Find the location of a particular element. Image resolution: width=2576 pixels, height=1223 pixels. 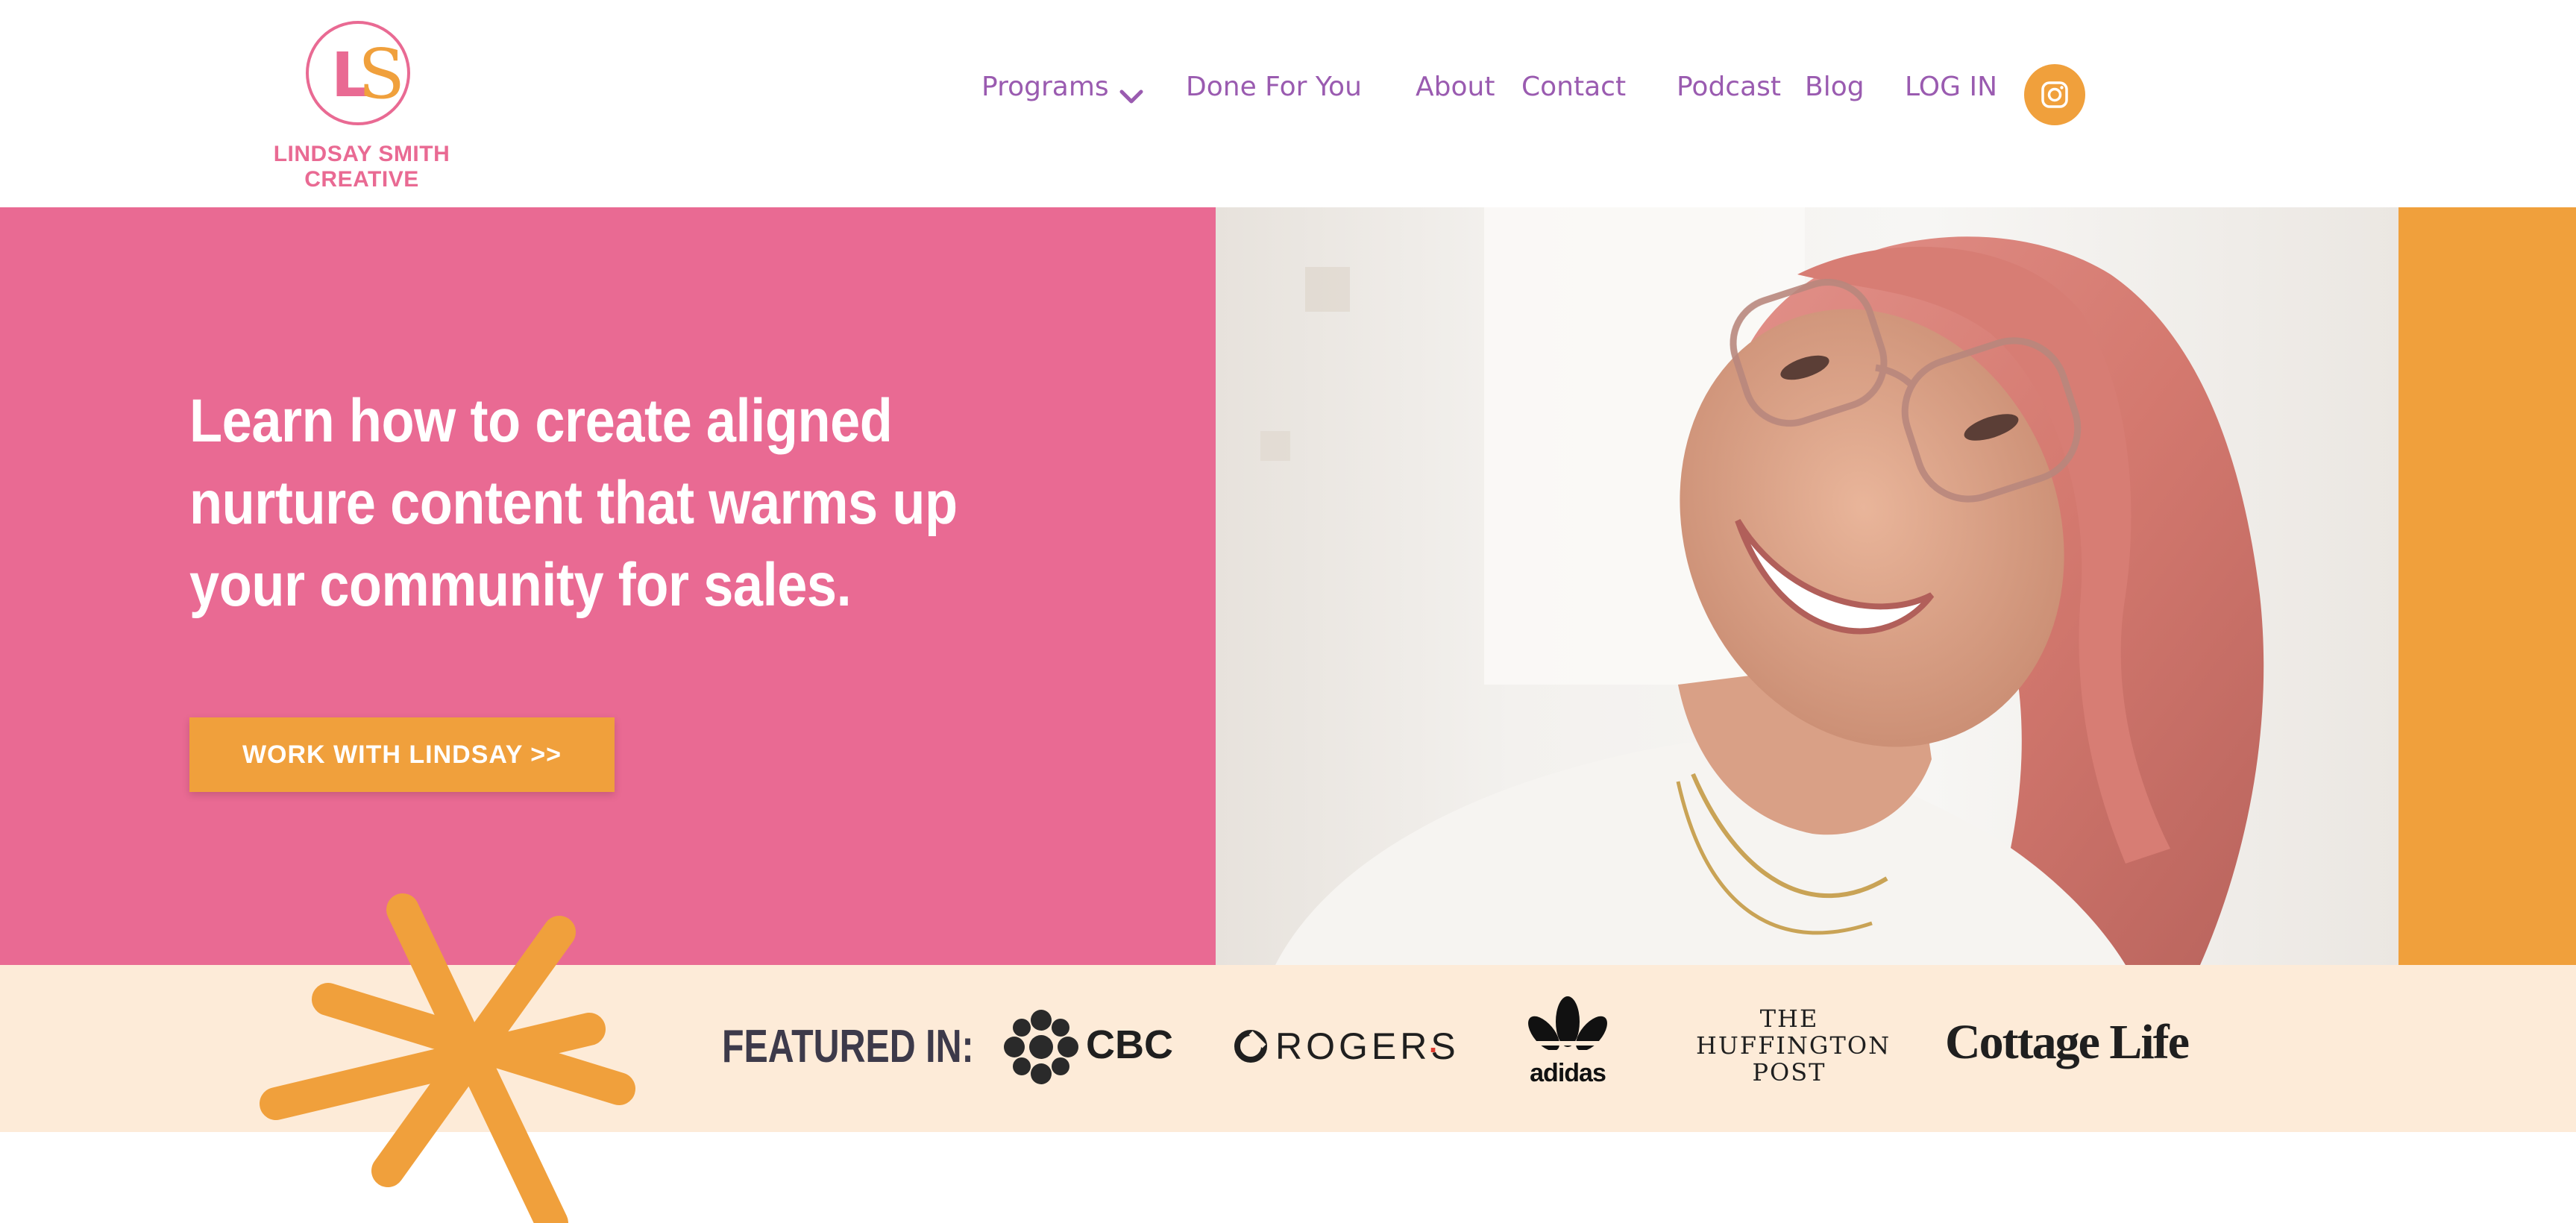

cottage-life-logo: Cottage Life is located at coordinates (2068, 1047).